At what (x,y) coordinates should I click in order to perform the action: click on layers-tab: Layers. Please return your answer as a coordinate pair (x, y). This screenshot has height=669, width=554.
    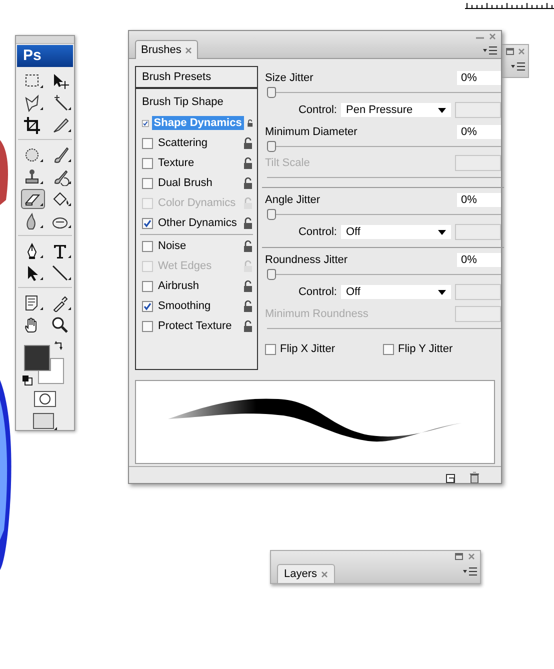
    Looking at the image, I should click on (306, 573).